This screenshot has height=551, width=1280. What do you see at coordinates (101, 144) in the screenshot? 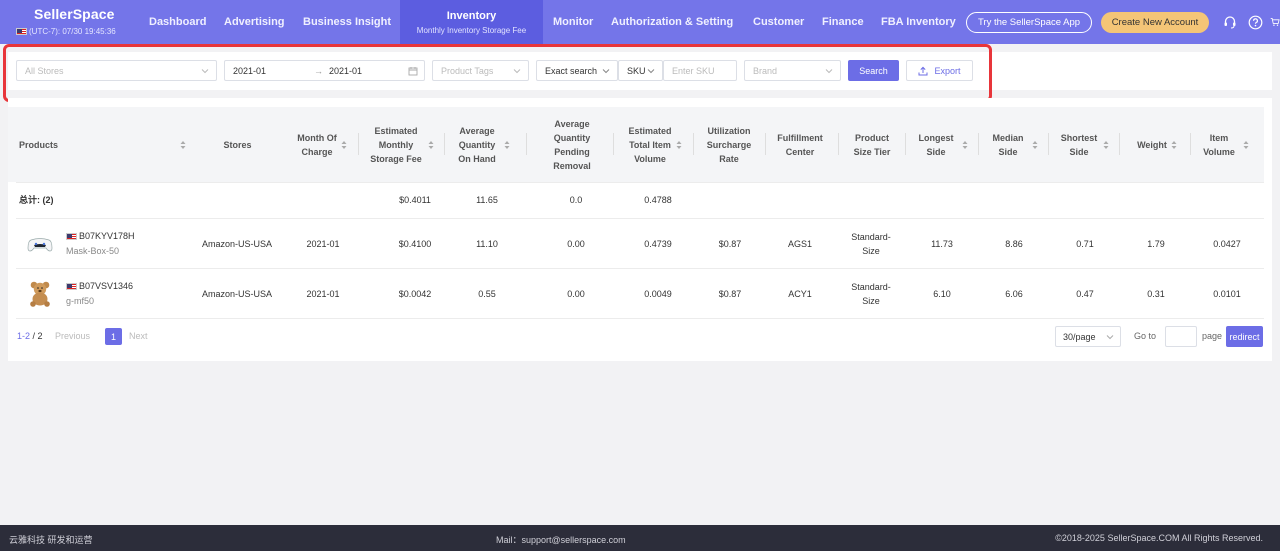
I see `col-header-products: Products` at bounding box center [101, 144].